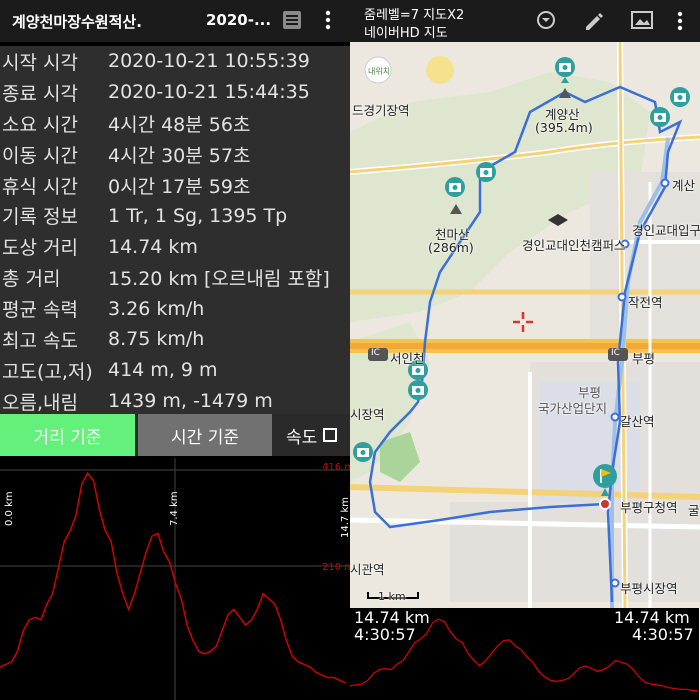 Image resolution: width=700 pixels, height=700 pixels. What do you see at coordinates (302, 437) in the screenshot?
I see `speed-toggle-label: 속도` at bounding box center [302, 437].